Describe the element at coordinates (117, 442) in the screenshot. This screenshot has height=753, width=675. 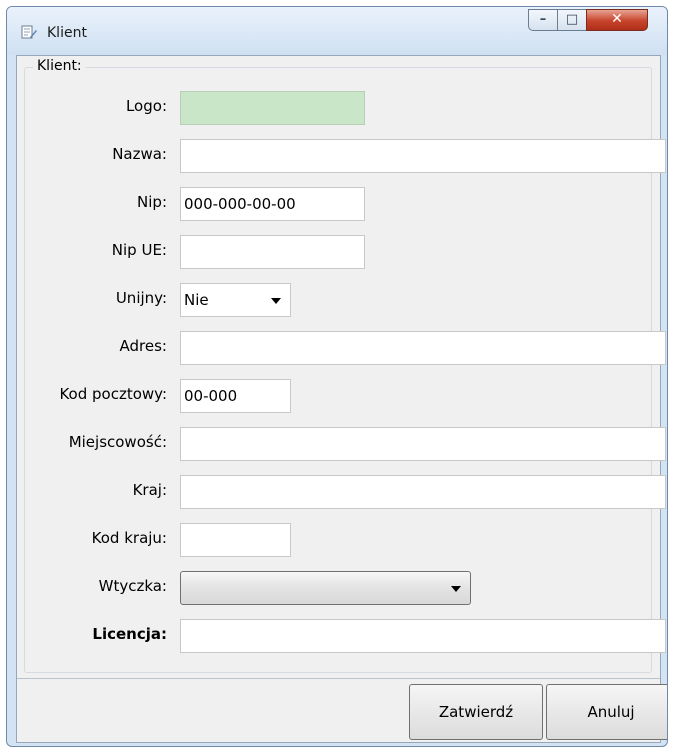
I see `miejscowosc-label: Miejscowość:` at that location.